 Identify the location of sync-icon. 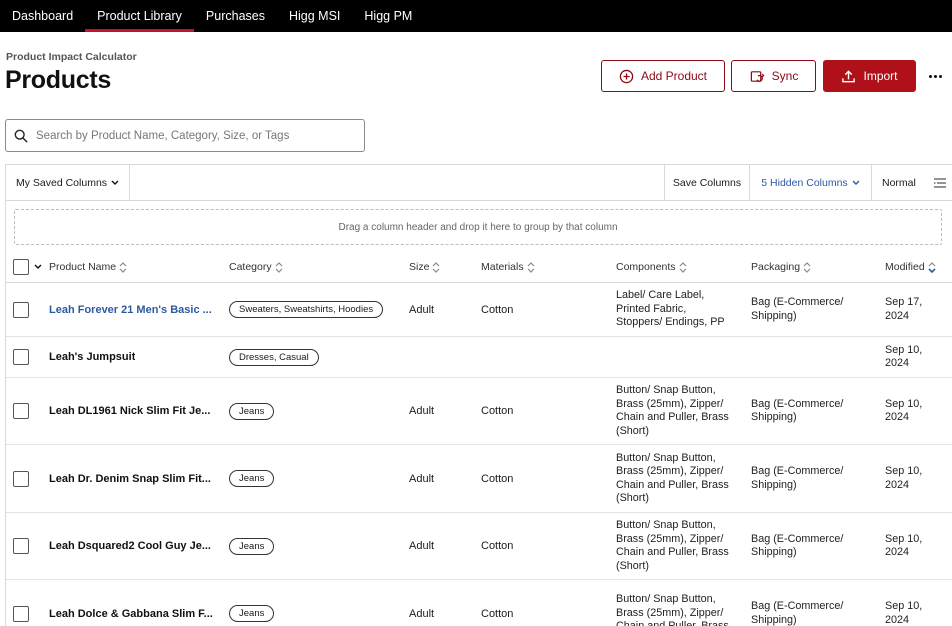
(757, 76).